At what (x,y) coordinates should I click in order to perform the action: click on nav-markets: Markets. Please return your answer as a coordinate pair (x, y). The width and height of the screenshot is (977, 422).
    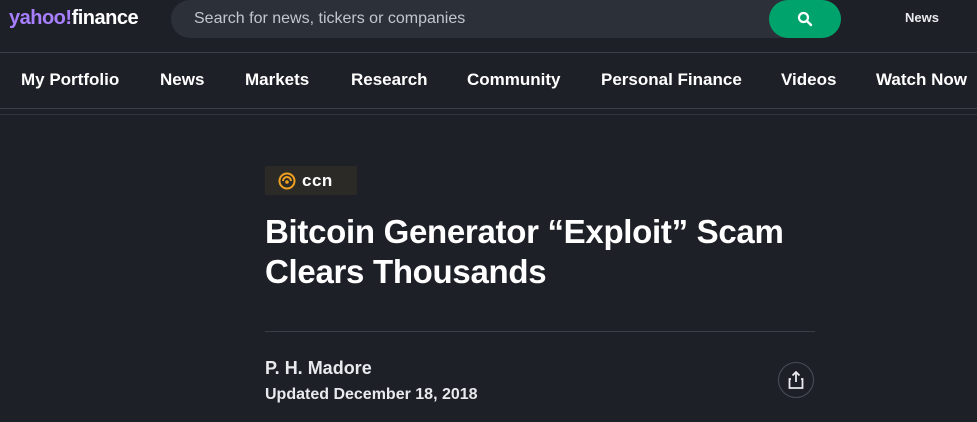
    Looking at the image, I should click on (277, 80).